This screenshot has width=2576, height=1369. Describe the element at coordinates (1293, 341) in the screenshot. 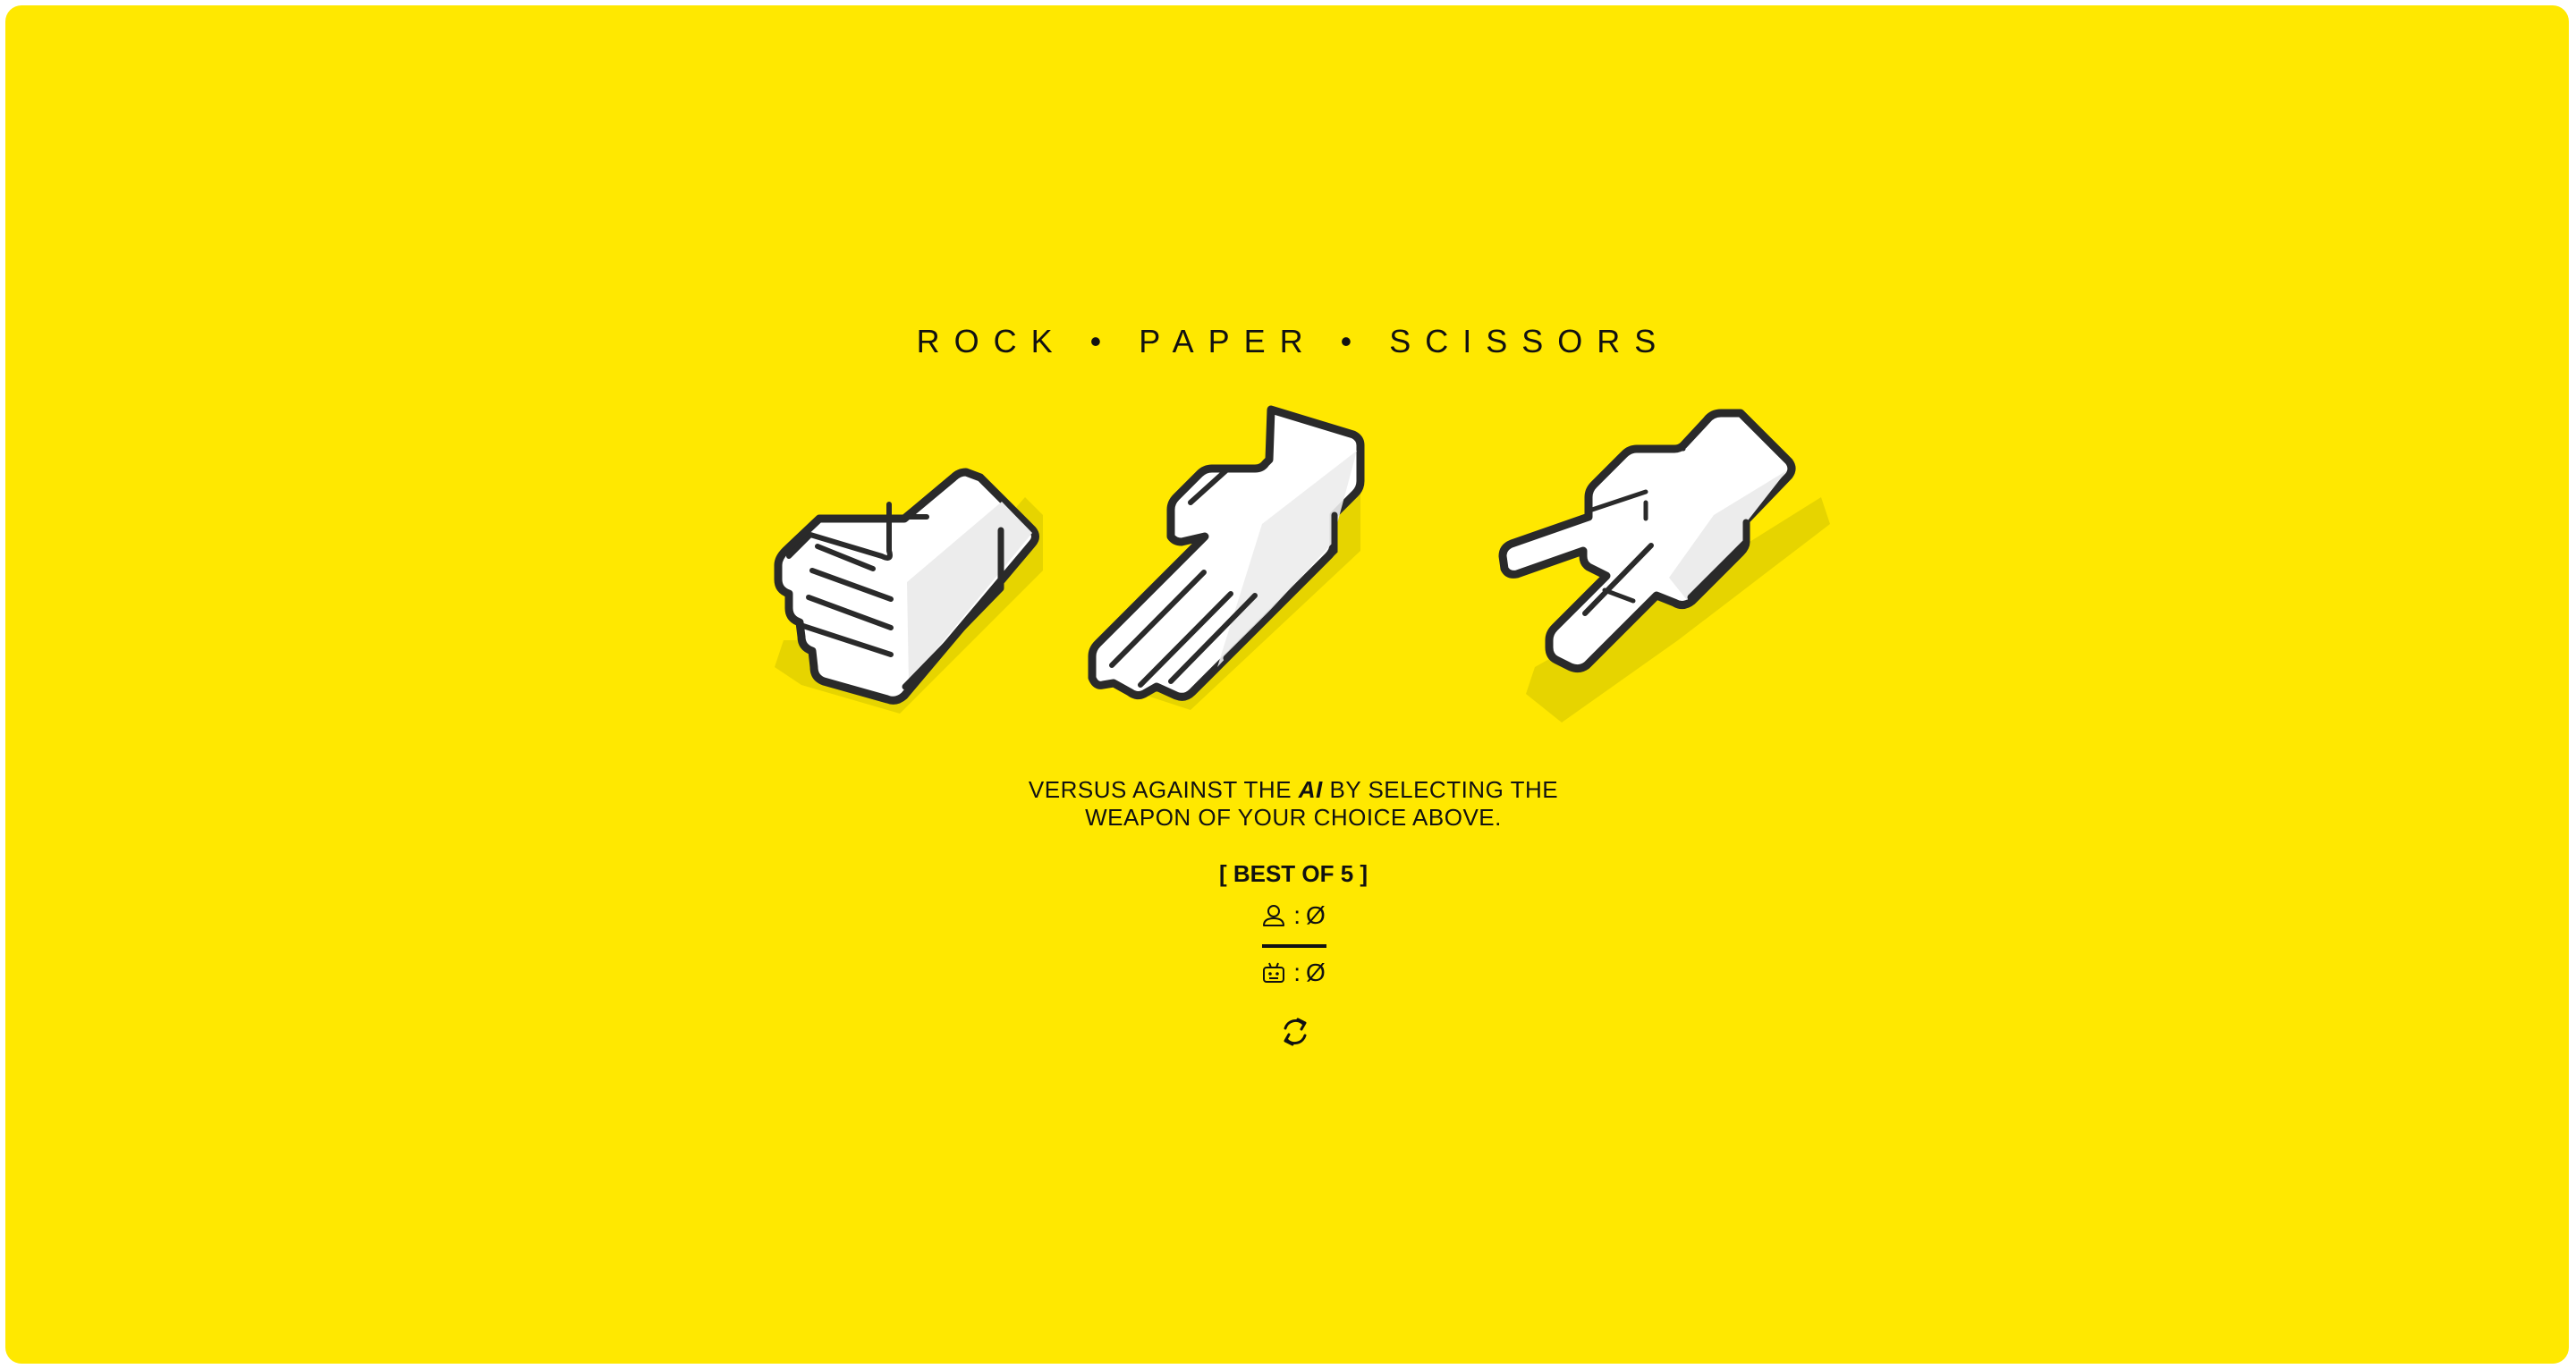

I see `game-title: ROCK • PAPER • SCISSORS` at that location.